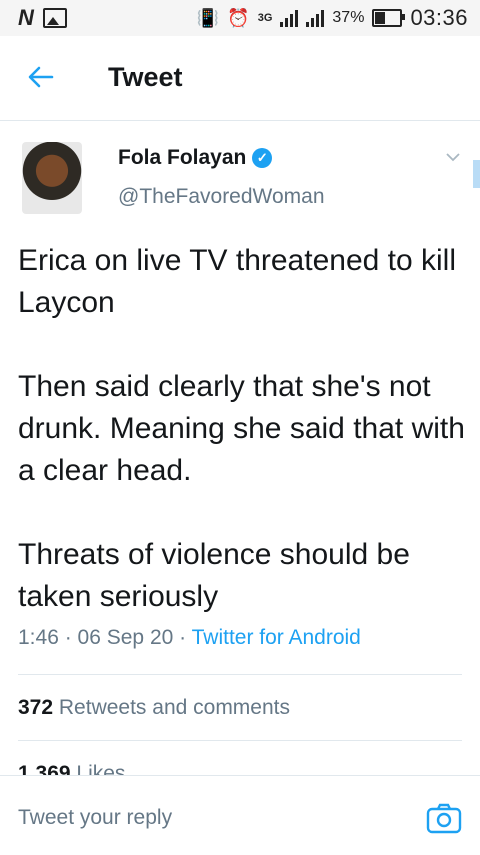 The height and width of the screenshot is (855, 480). What do you see at coordinates (41, 77) in the screenshot?
I see `back-arrow-icon` at bounding box center [41, 77].